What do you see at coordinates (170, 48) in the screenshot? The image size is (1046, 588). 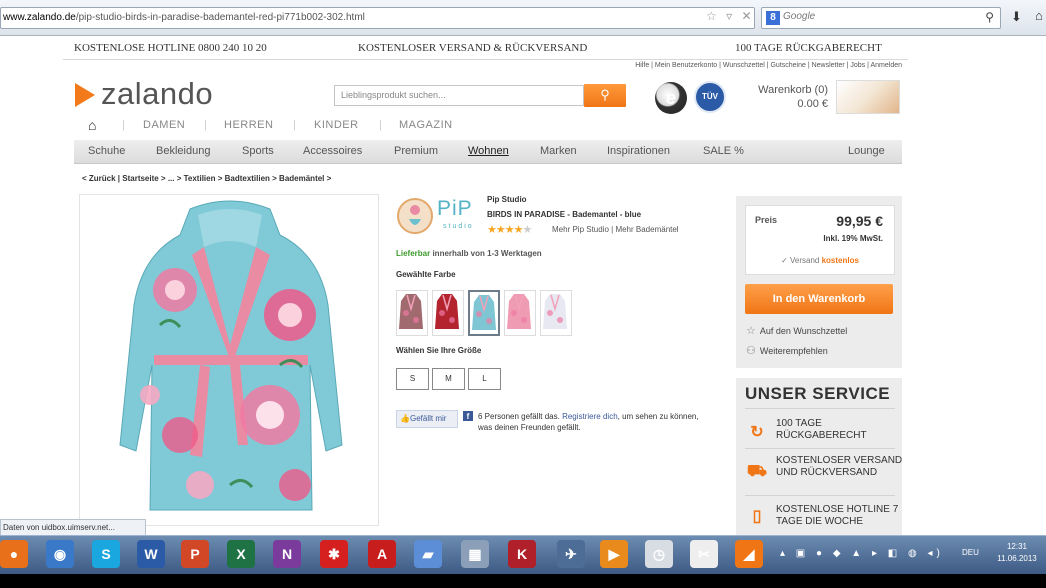 I see `promo-hotline: KOSTENLOSE HOTLINE 0800 240 10 20` at bounding box center [170, 48].